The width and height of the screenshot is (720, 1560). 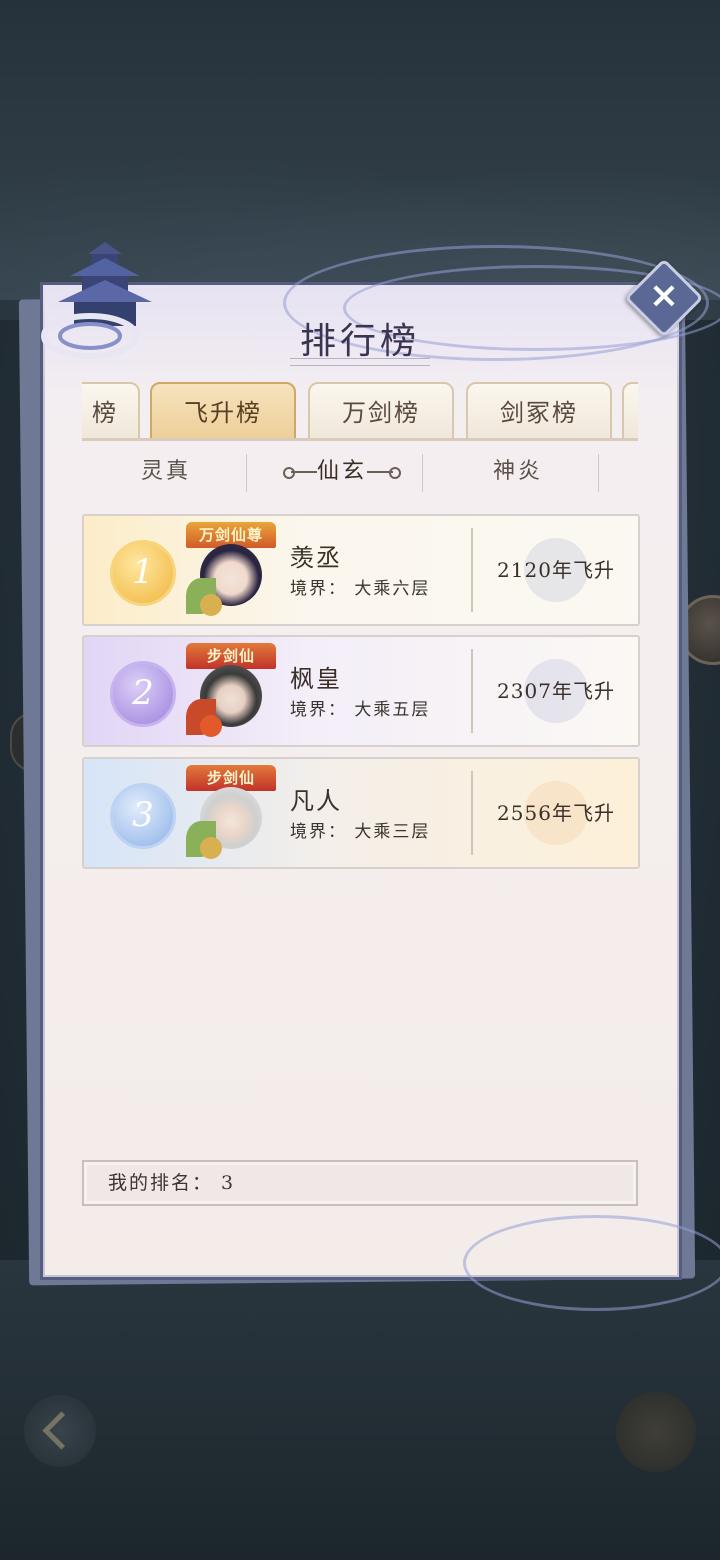 What do you see at coordinates (316, 558) in the screenshot?
I see `player-name: 羡丞` at bounding box center [316, 558].